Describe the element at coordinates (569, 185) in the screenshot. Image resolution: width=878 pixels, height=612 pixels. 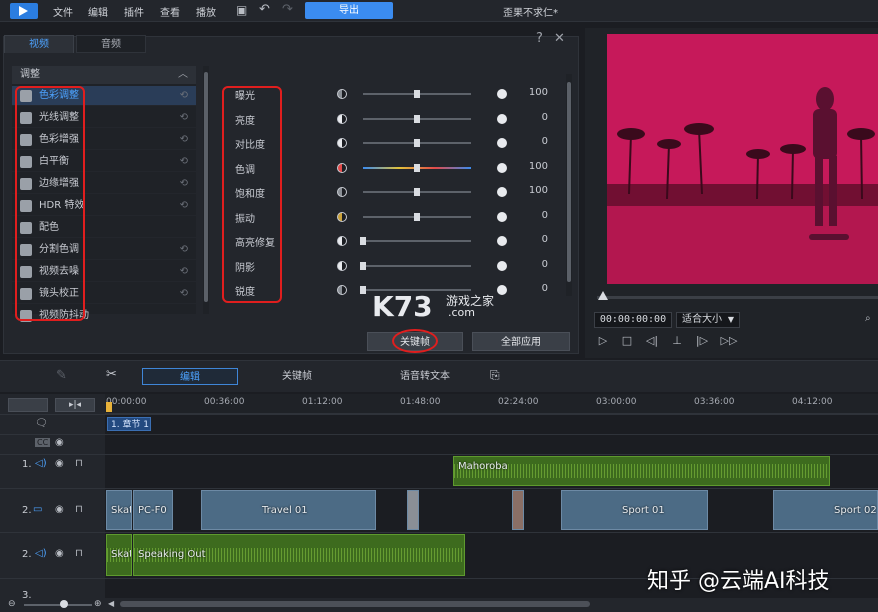
I see `parameter-scrollbar` at that location.